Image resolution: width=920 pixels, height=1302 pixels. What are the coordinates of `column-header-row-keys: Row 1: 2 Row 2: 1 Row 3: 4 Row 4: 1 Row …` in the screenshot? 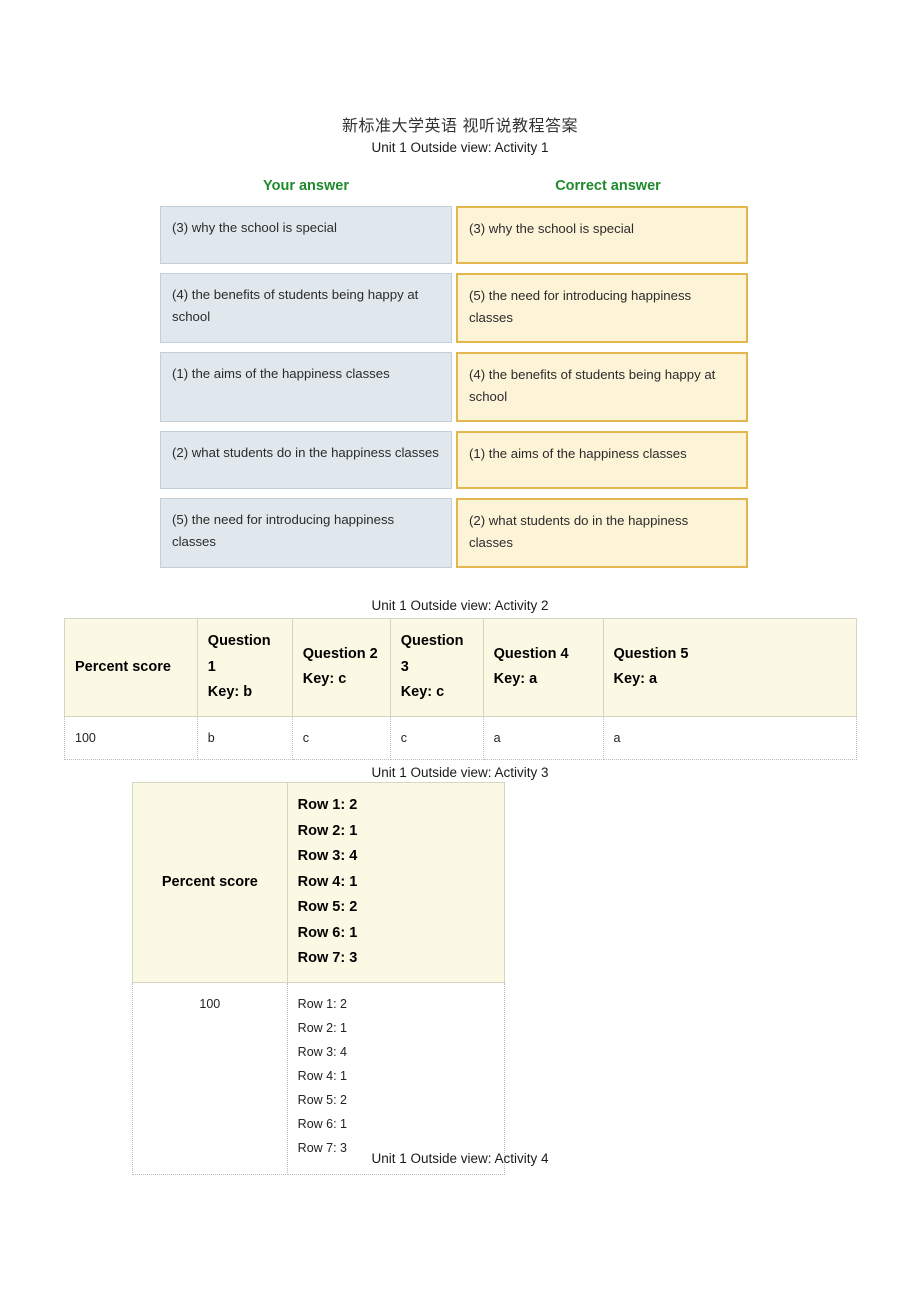 It's located at (396, 882).